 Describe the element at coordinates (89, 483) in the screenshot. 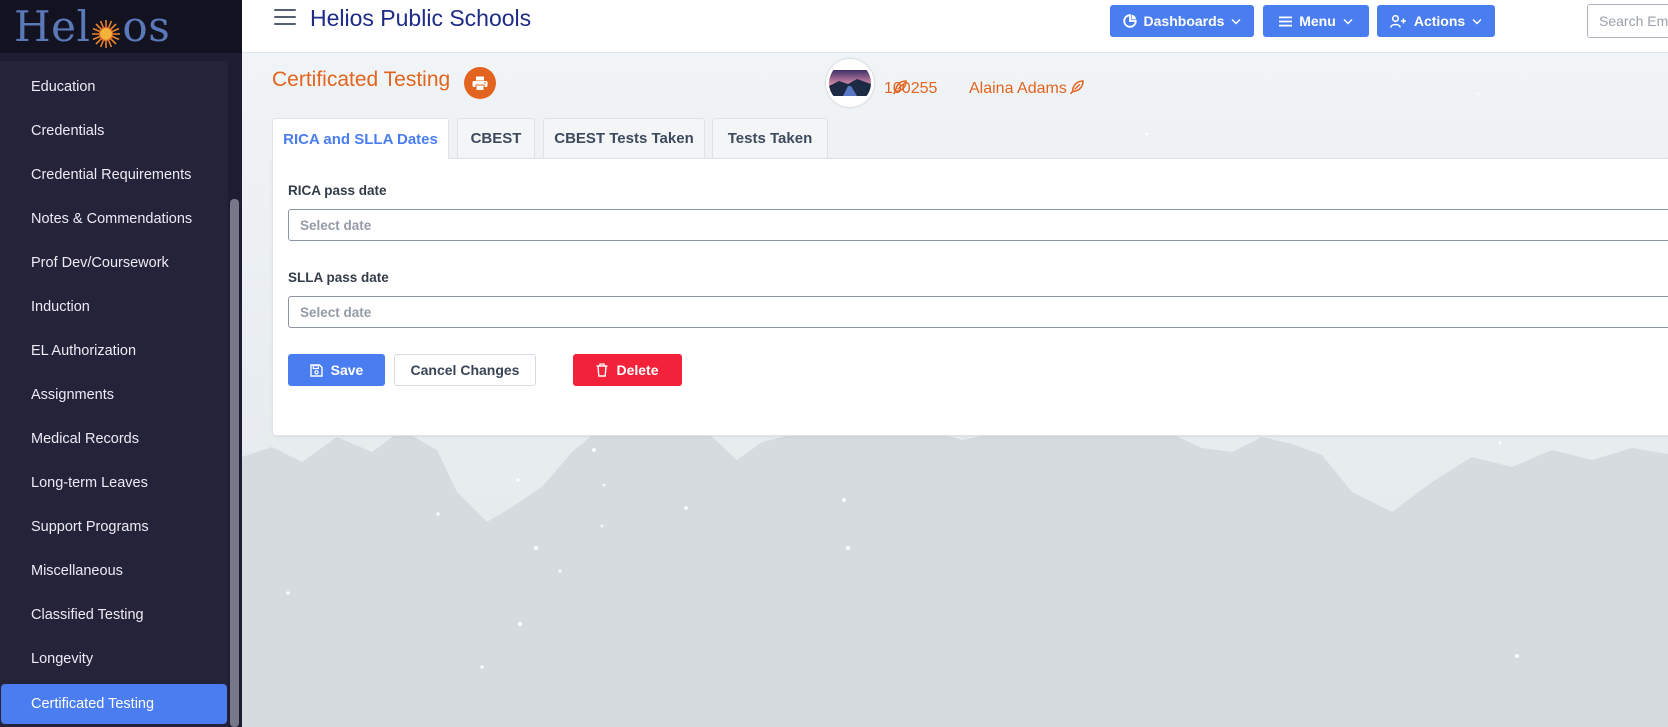

I see `sidebar-item-label: Long-term Leaves` at that location.